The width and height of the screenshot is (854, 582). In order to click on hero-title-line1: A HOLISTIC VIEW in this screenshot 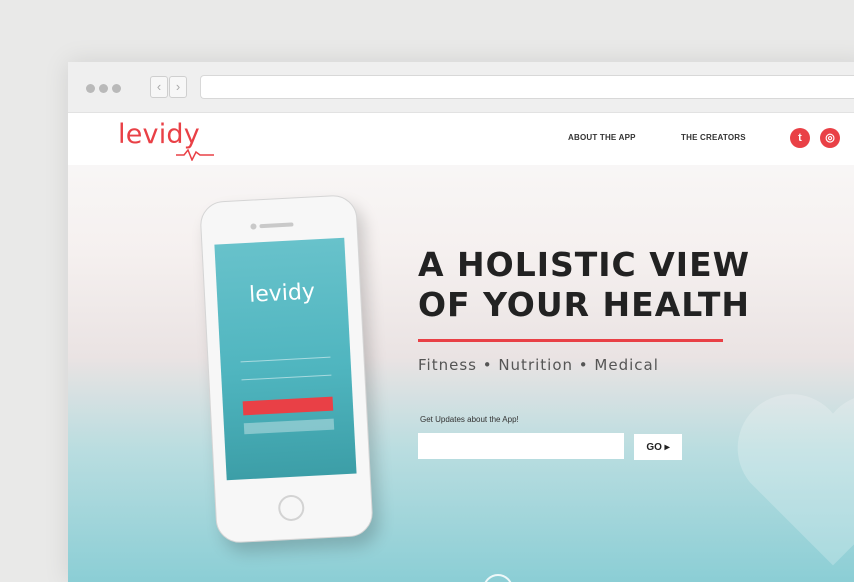, I will do `click(584, 264)`.